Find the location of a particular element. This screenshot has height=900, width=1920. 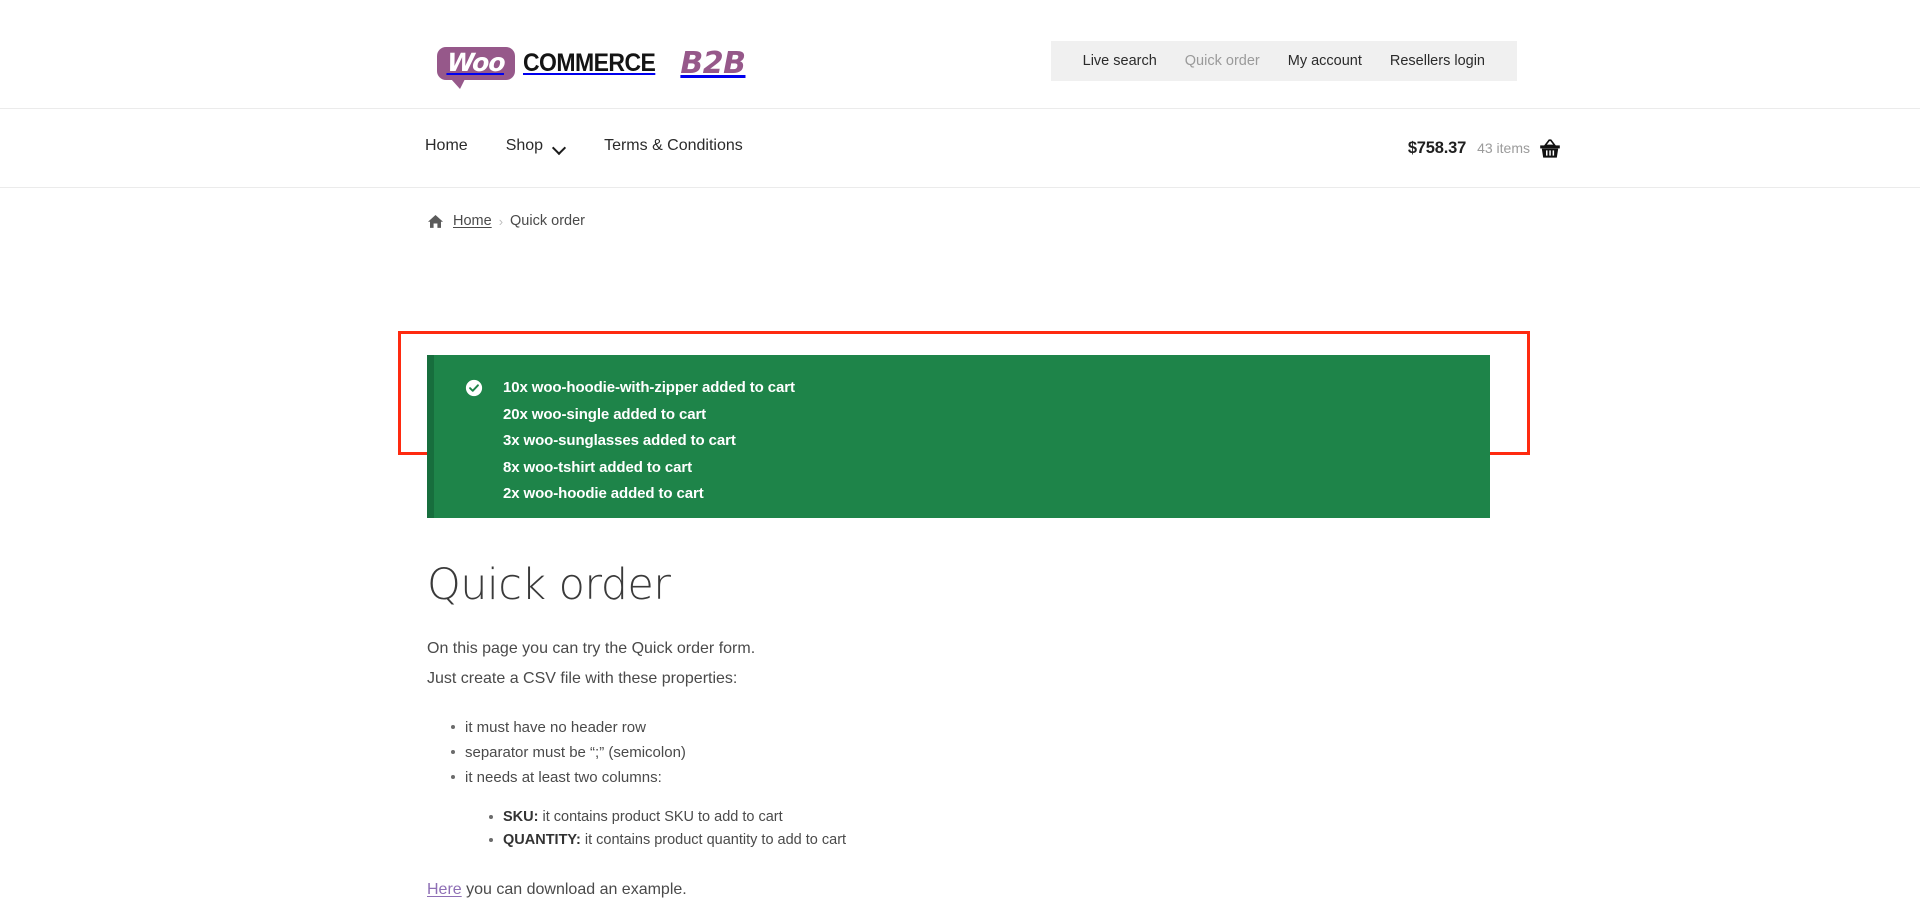

nav-item-terms-and-conditions: Terms & Conditions is located at coordinates (673, 146).